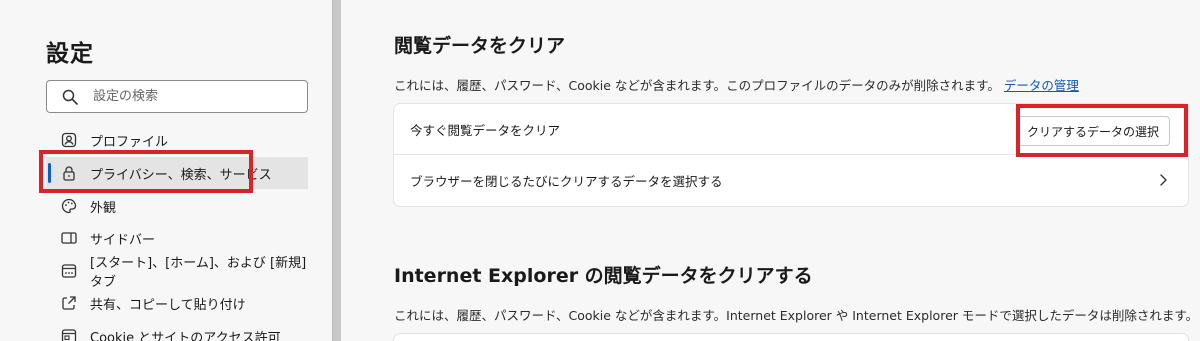 The width and height of the screenshot is (1200, 341). I want to click on palette-icon, so click(69, 206).